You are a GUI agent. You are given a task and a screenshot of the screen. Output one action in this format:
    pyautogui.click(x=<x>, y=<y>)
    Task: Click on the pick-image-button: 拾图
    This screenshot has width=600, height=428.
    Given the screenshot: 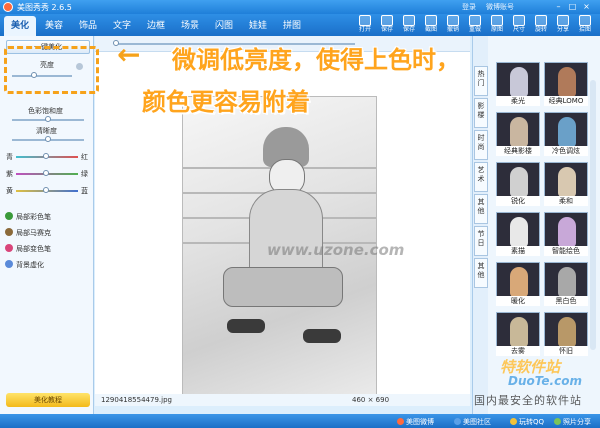 What is the action you would take?
    pyautogui.click(x=585, y=25)
    